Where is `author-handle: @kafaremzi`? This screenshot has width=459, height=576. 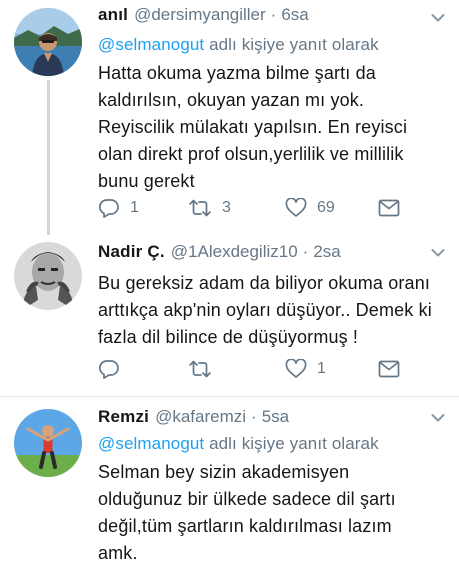 author-handle: @kafaremzi is located at coordinates (200, 417).